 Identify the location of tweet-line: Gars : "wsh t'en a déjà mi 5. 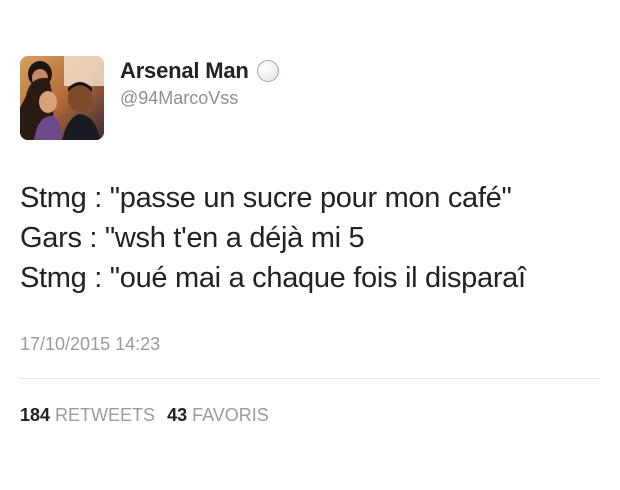
(192, 238).